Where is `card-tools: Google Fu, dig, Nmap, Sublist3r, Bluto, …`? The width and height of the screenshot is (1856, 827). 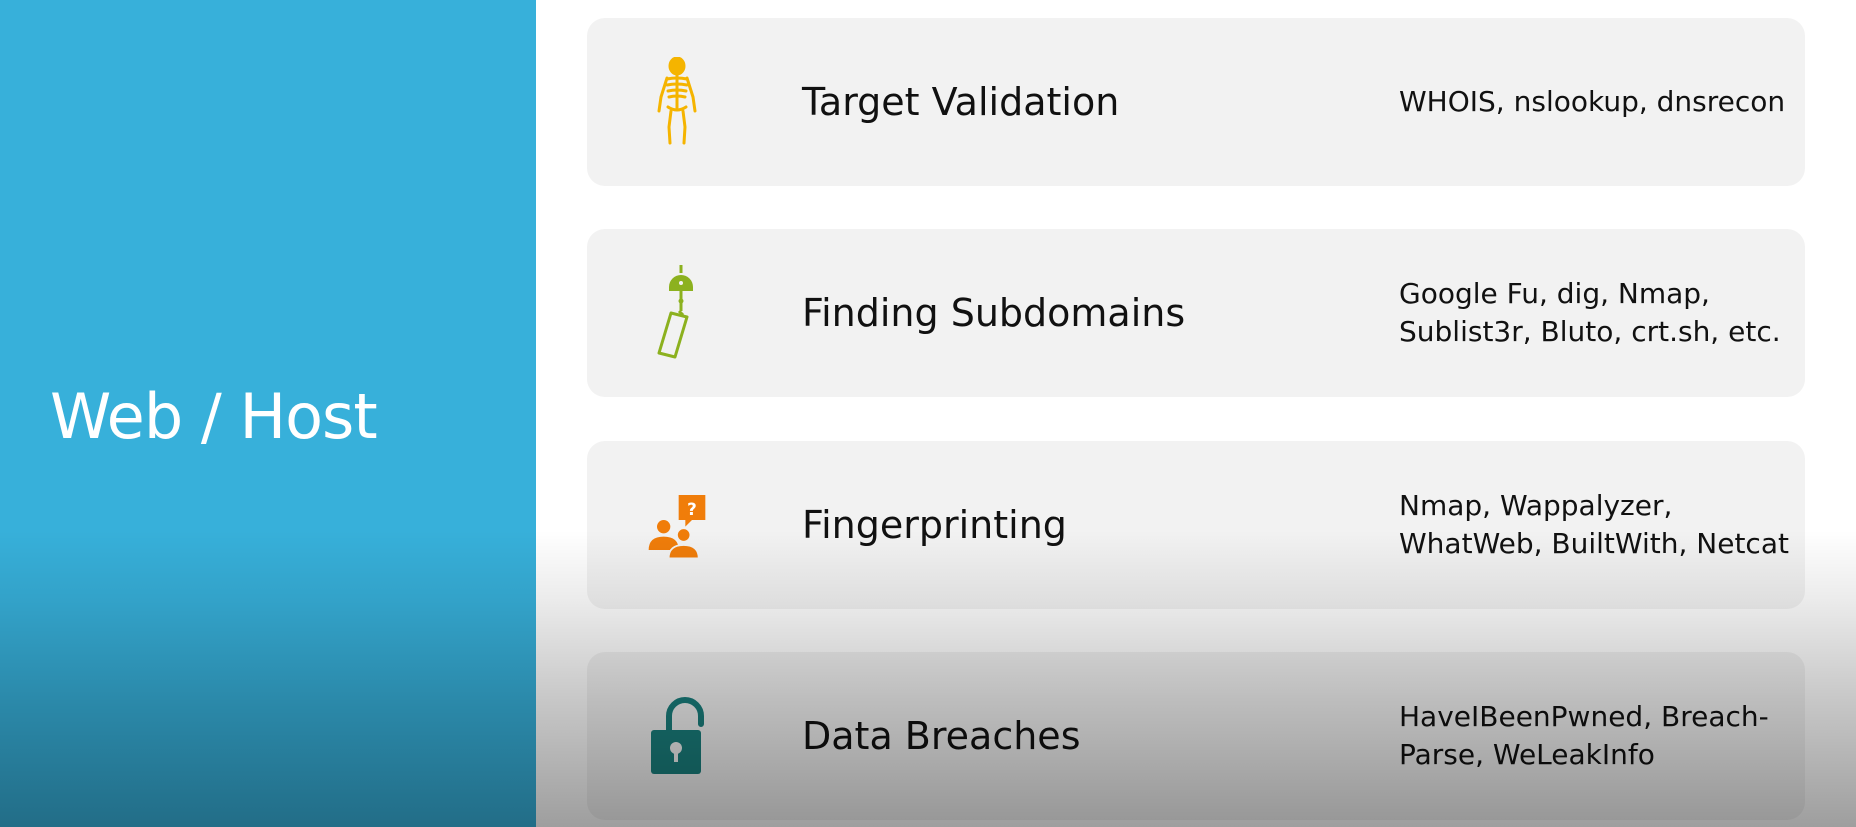
card-tools: Google Fu, dig, Nmap, Sublist3r, Bluto, … is located at coordinates (1599, 313).